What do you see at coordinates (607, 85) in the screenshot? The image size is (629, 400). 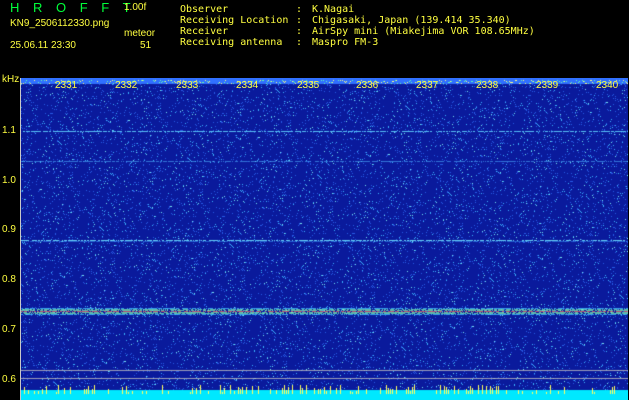 I see `x-tick-label: 2340` at bounding box center [607, 85].